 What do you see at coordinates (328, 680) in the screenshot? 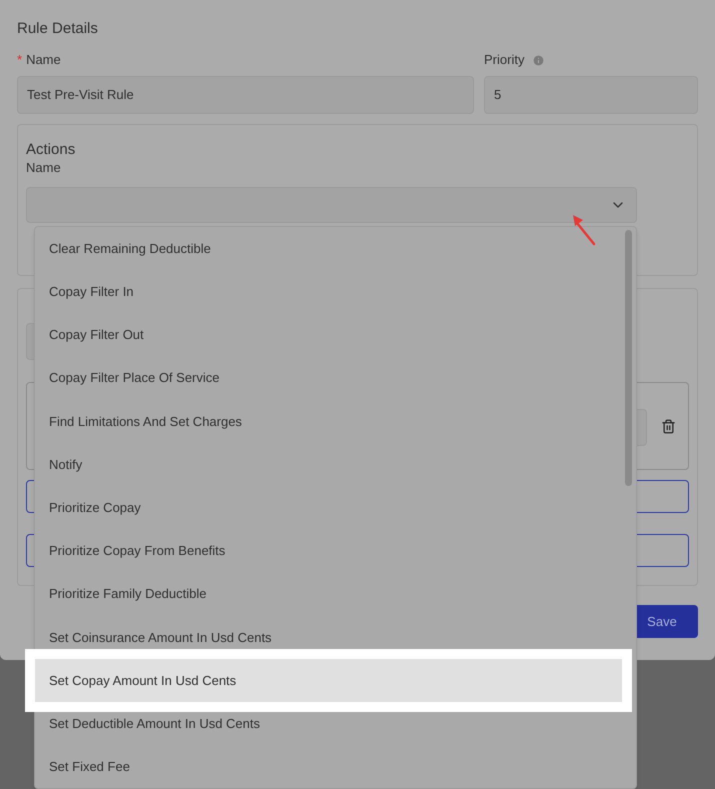
I see `dropdown-option: Set Copay Amount In Usd Cents` at bounding box center [328, 680].